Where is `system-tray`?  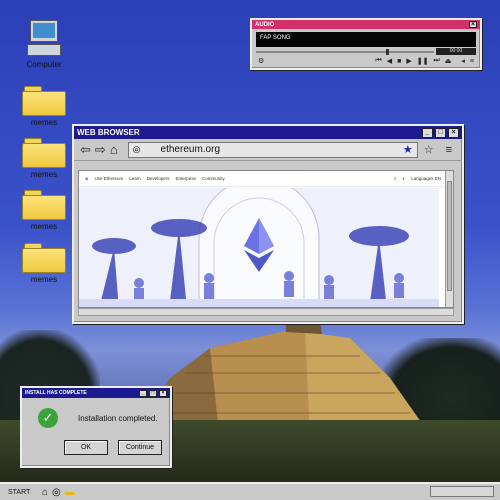
system-tray is located at coordinates (462, 491).